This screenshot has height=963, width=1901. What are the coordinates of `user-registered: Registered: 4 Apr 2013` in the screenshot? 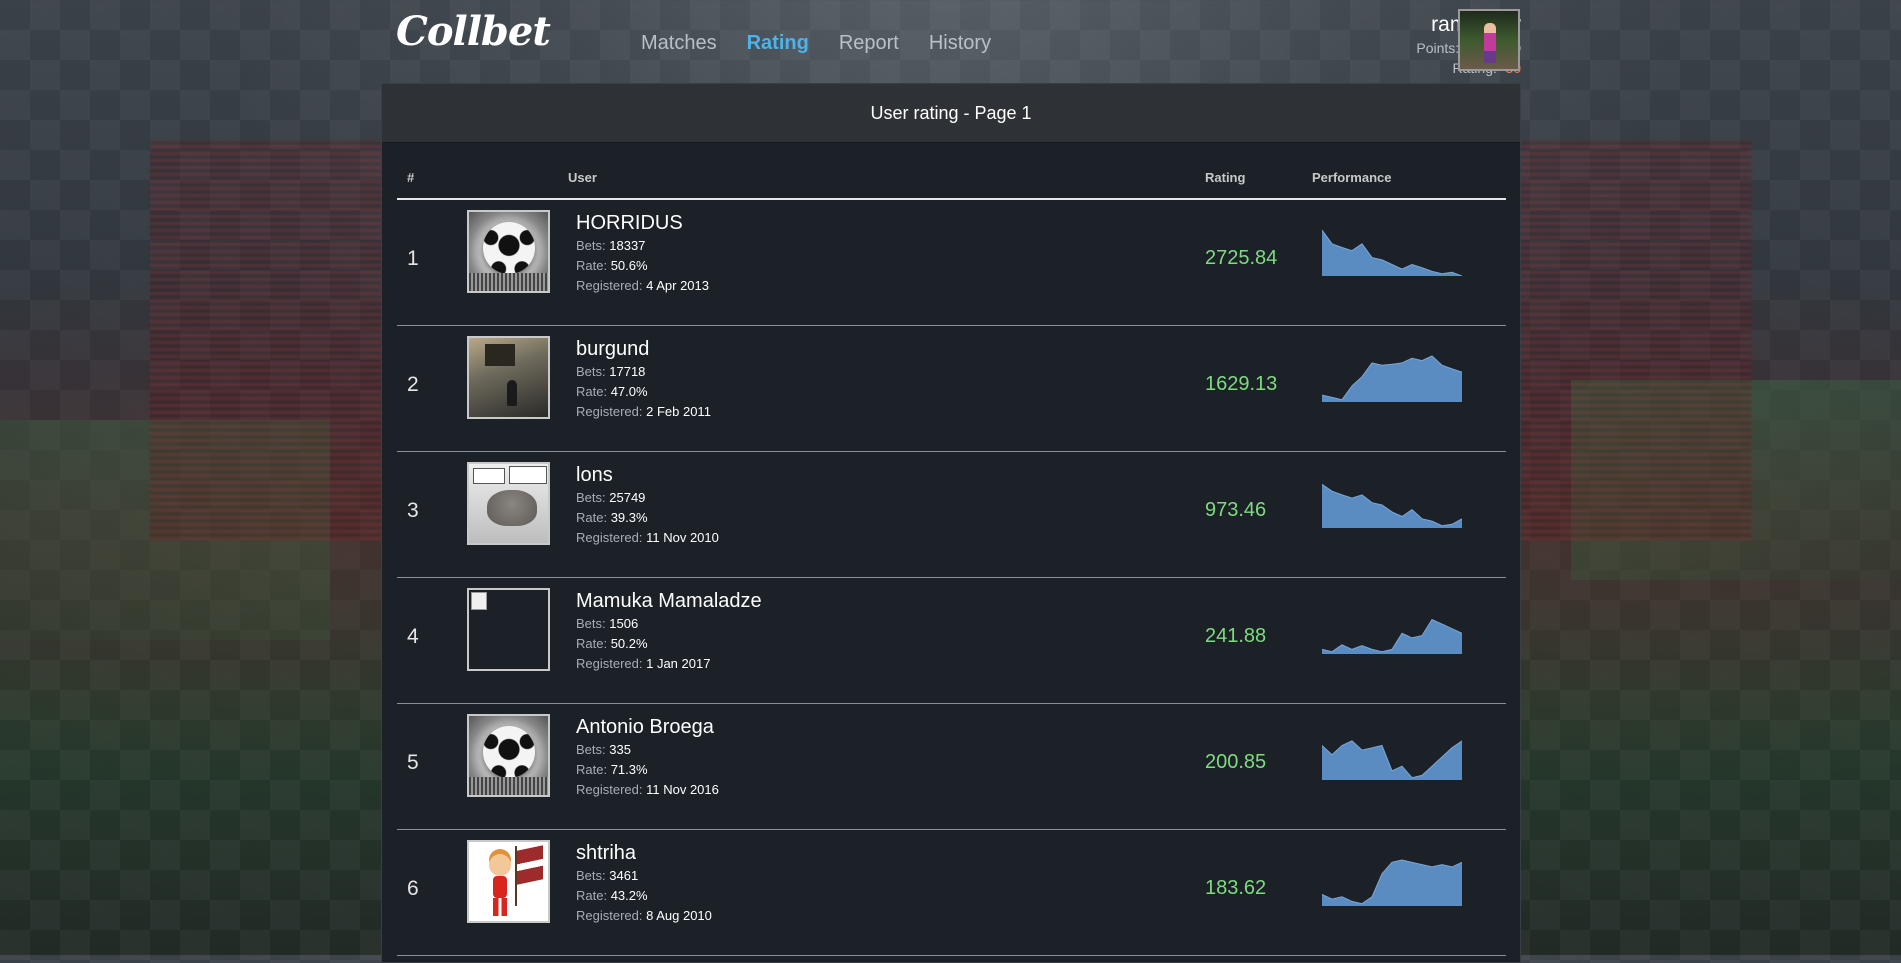 It's located at (642, 286).